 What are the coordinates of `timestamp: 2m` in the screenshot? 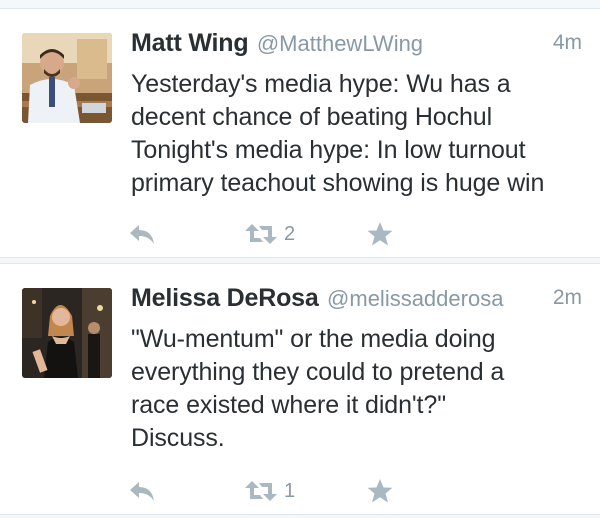 It's located at (567, 298).